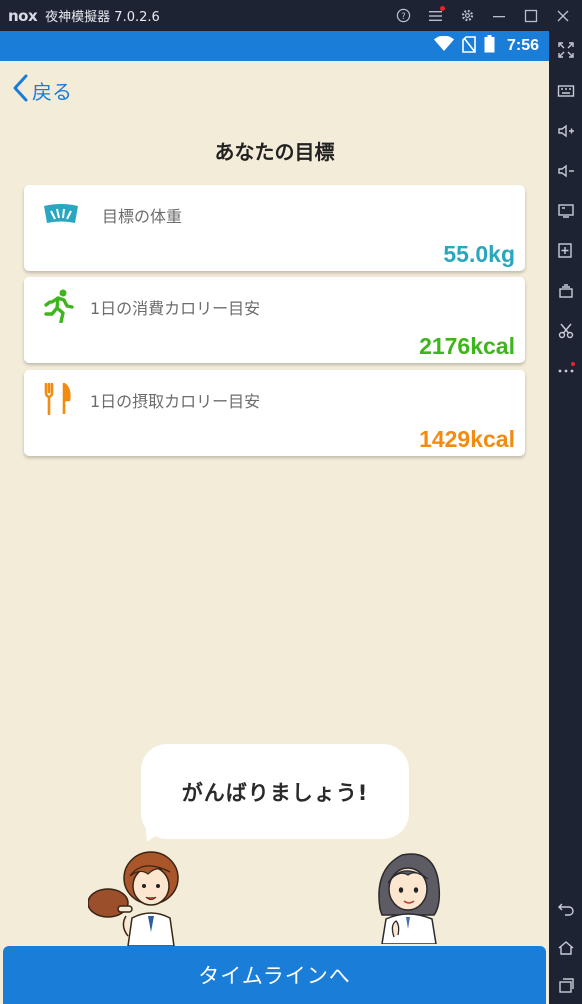 The width and height of the screenshot is (582, 1004). I want to click on nox-logo: nox, so click(23, 15).